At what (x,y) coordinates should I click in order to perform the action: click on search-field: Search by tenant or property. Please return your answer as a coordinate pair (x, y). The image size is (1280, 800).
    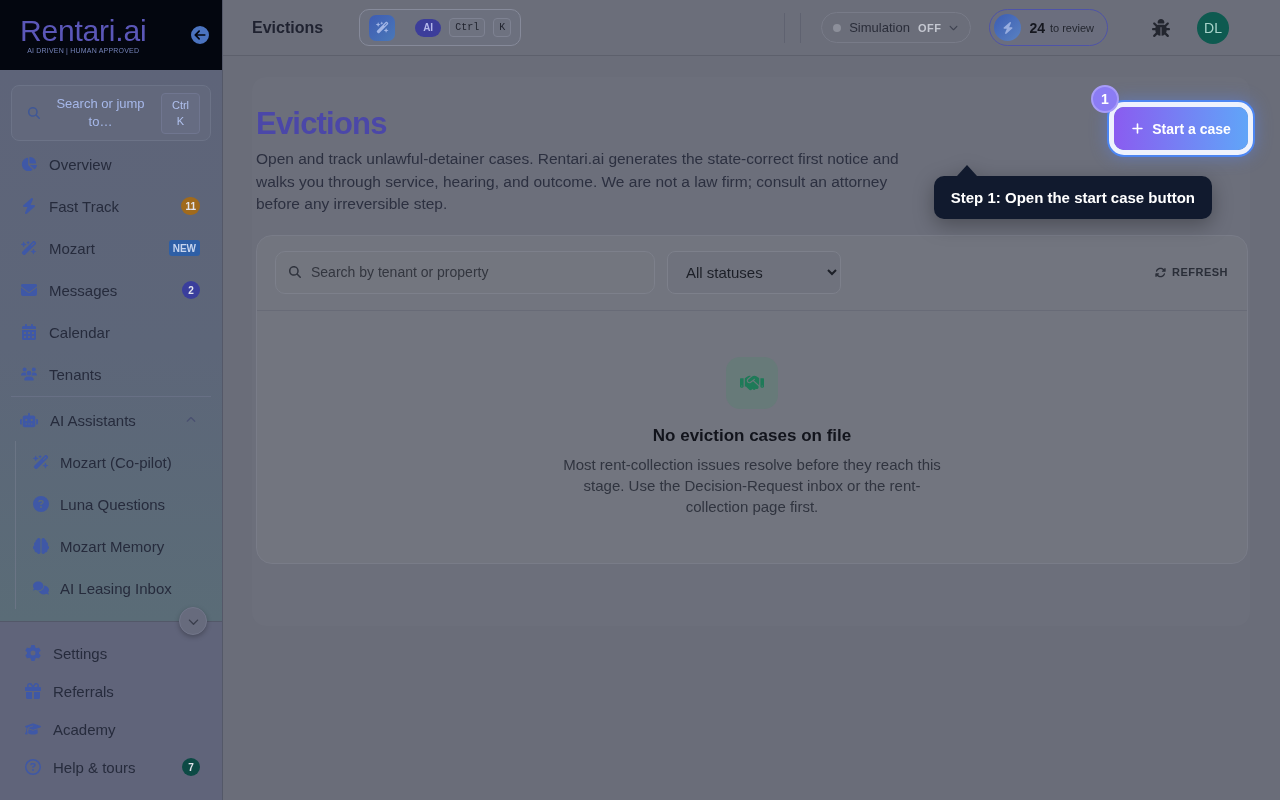
    Looking at the image, I should click on (465, 272).